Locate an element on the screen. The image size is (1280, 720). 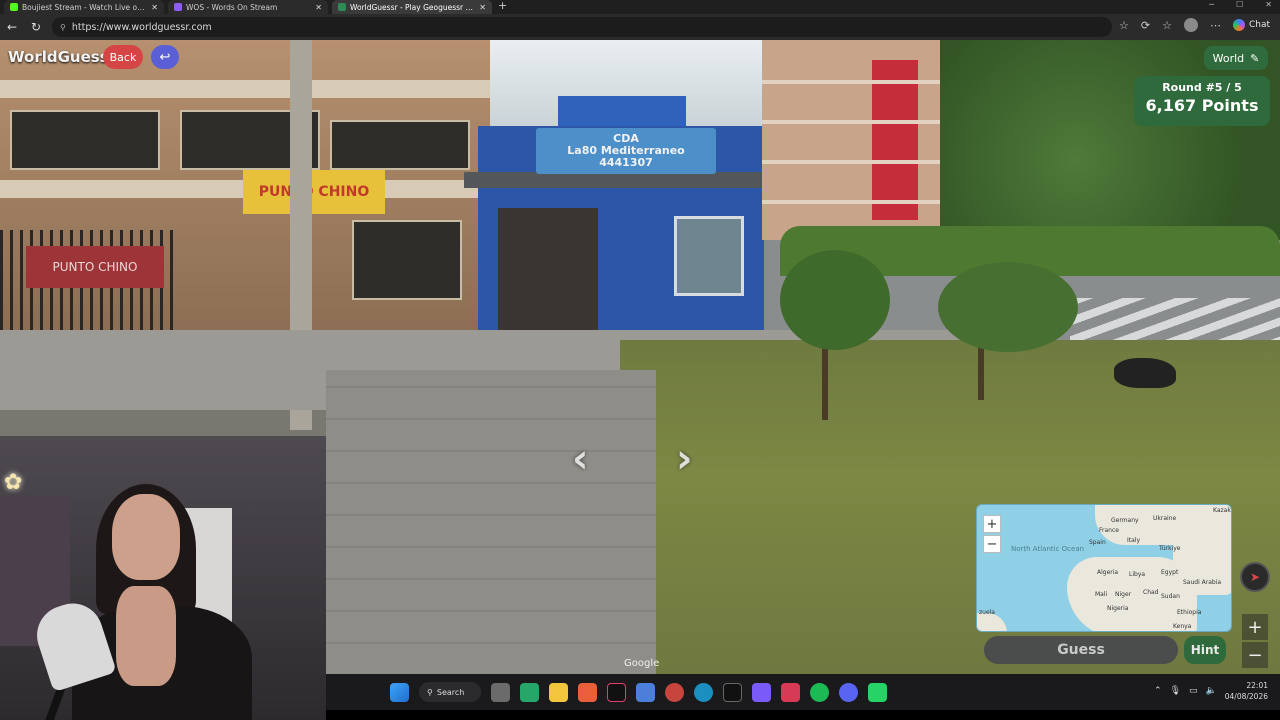
street-zoom-in-button: + is located at coordinates (1255, 627).